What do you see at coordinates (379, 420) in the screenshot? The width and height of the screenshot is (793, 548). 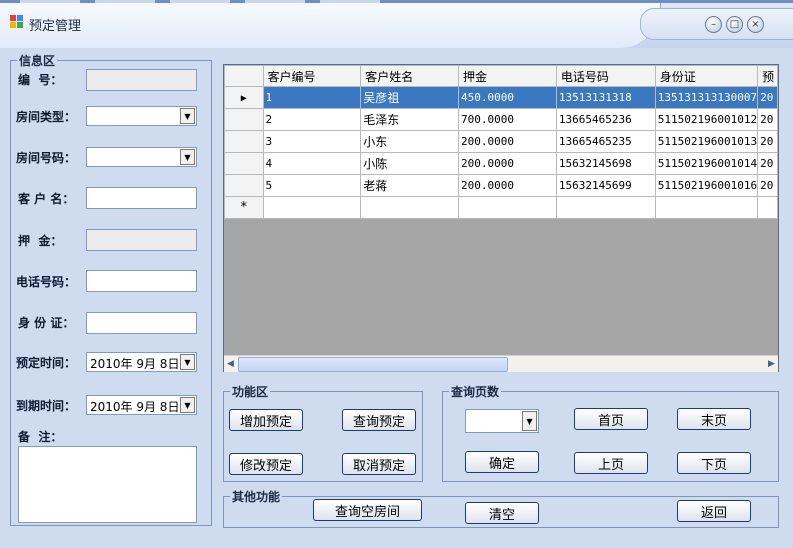 I see `query-reservation-button: 查询预定` at bounding box center [379, 420].